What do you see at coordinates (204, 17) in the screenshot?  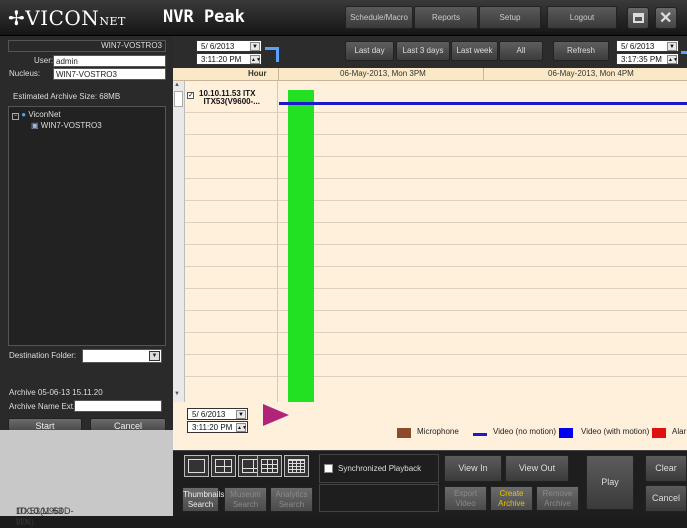 I see `app-title: NVR Peak` at bounding box center [204, 17].